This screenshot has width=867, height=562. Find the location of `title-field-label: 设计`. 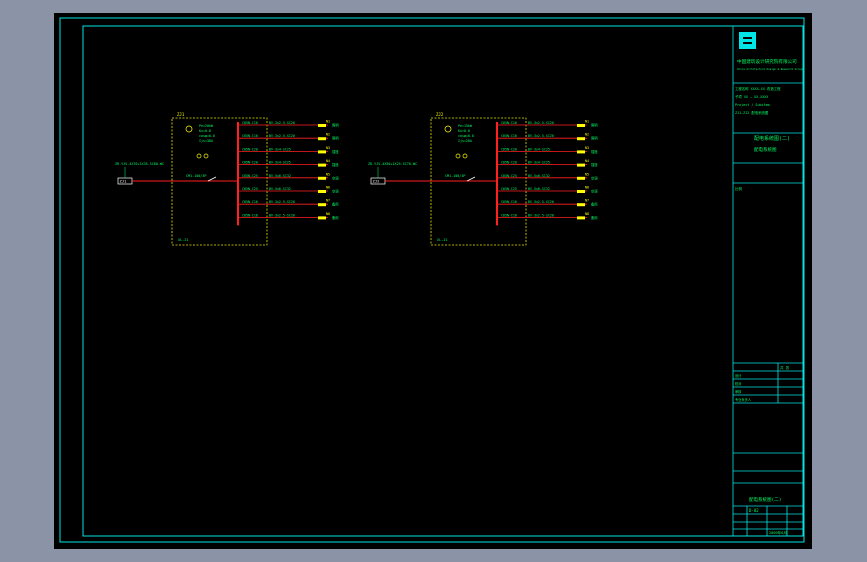

title-field-label: 设计 is located at coordinates (738, 375).